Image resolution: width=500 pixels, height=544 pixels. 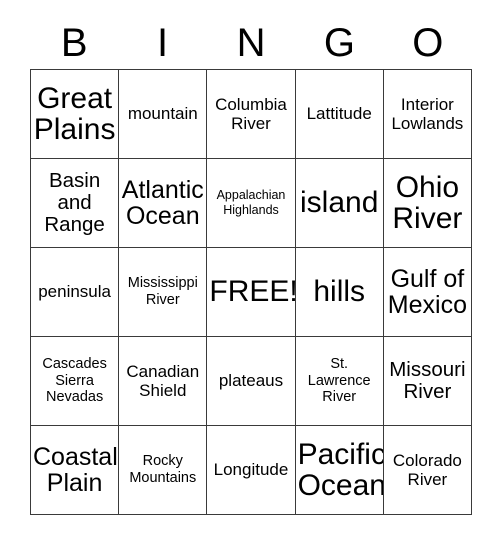 I want to click on header-letter-n: N, so click(x=251, y=42).